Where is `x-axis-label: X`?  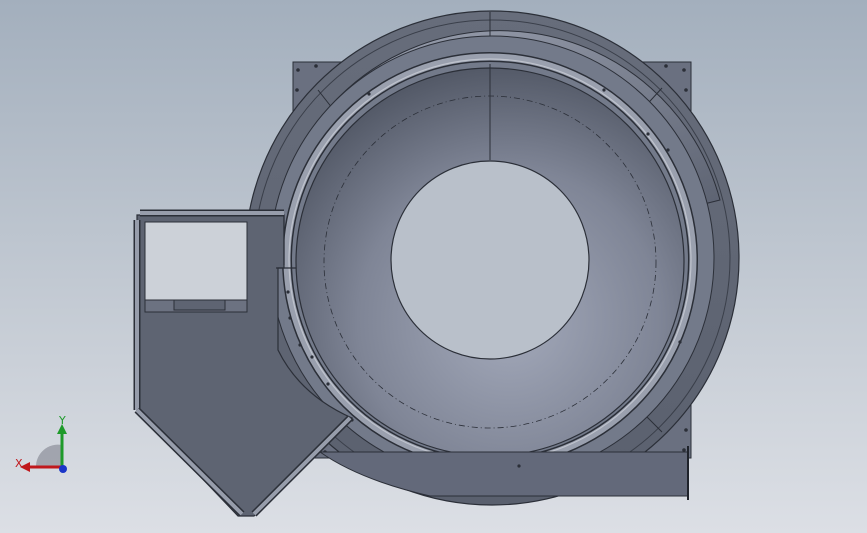
x-axis-label: X is located at coordinates (19, 463).